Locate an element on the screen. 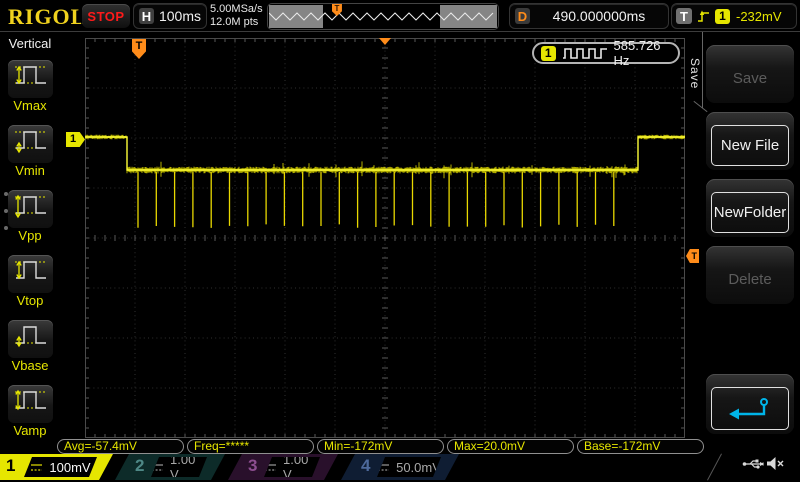 The image size is (800, 482). vtop-label: Vtop is located at coordinates (30, 300).